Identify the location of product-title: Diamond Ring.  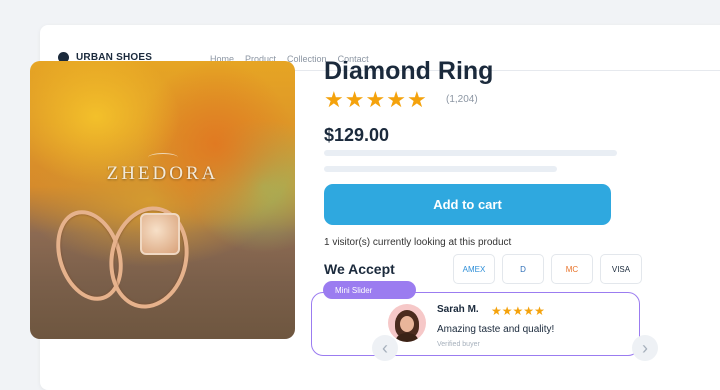
(409, 71).